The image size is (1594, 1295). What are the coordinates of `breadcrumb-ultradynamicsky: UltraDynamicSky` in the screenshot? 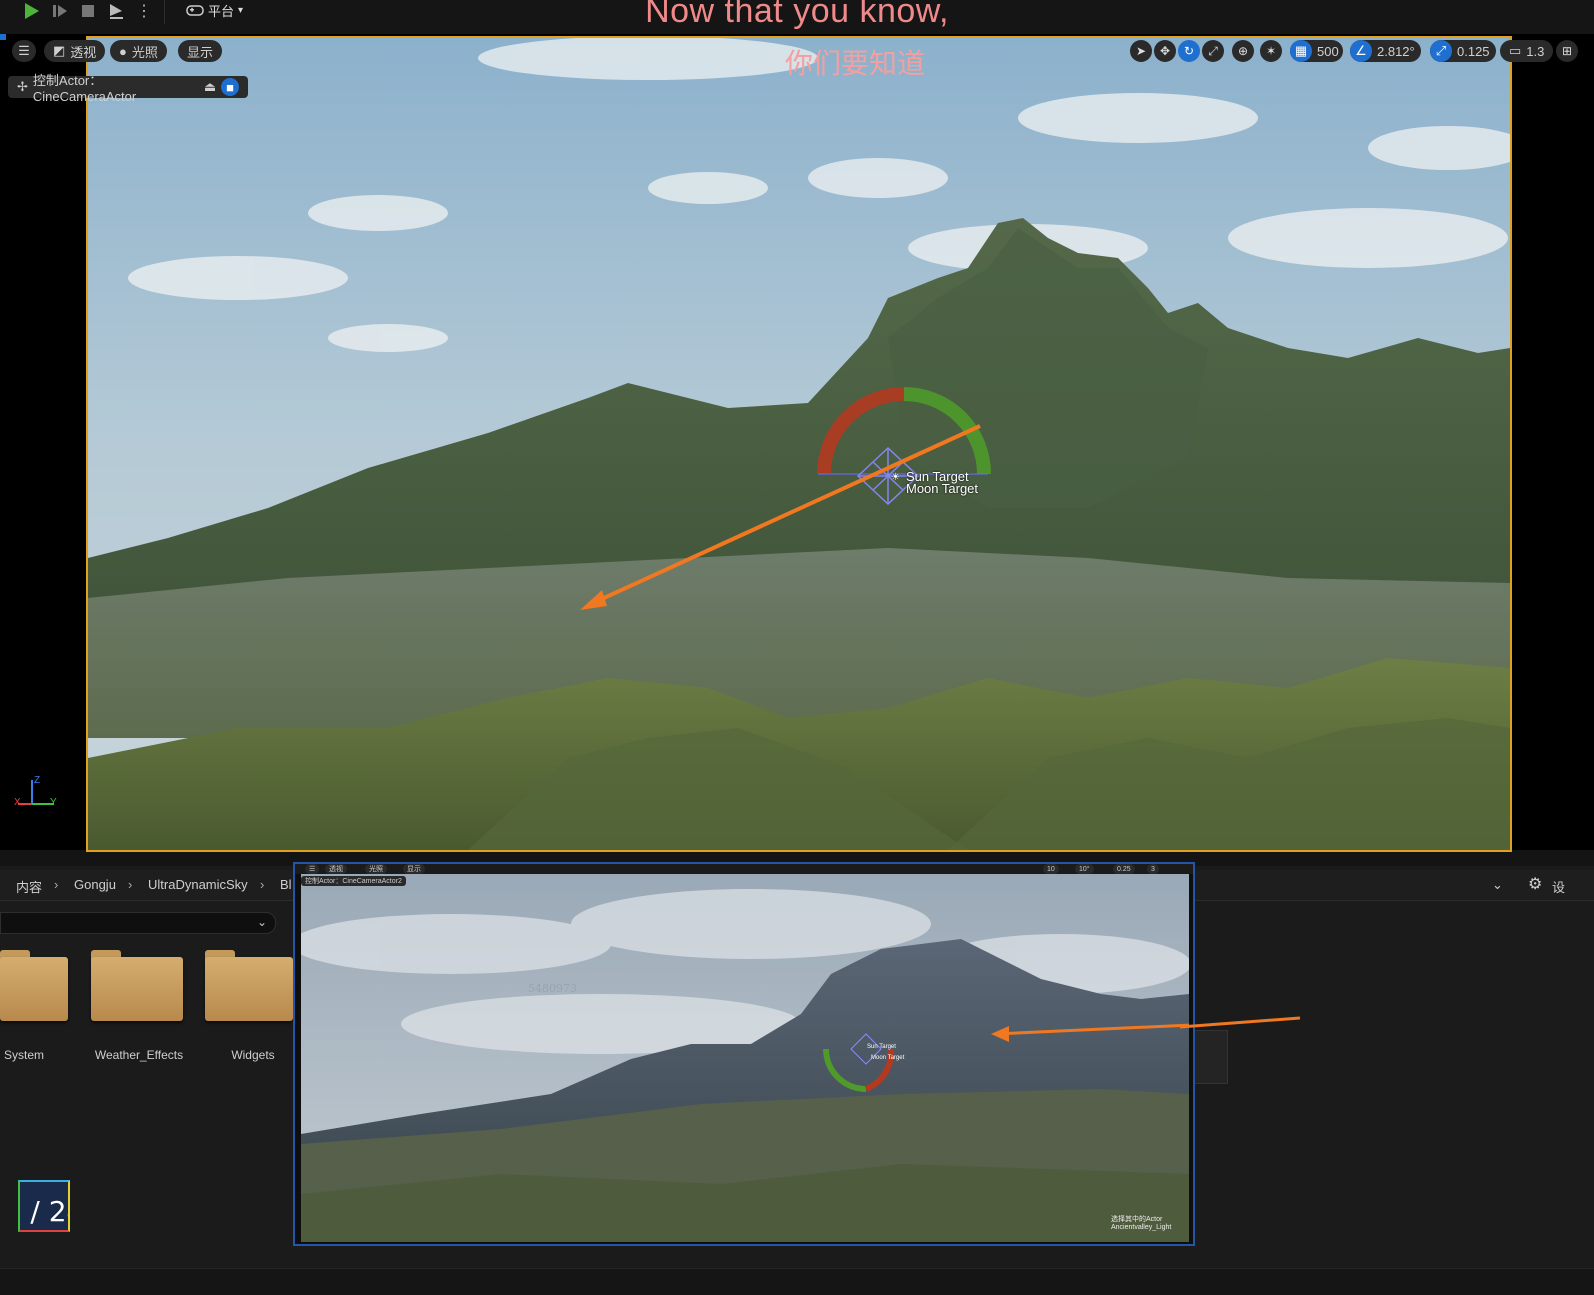 It's located at (198, 884).